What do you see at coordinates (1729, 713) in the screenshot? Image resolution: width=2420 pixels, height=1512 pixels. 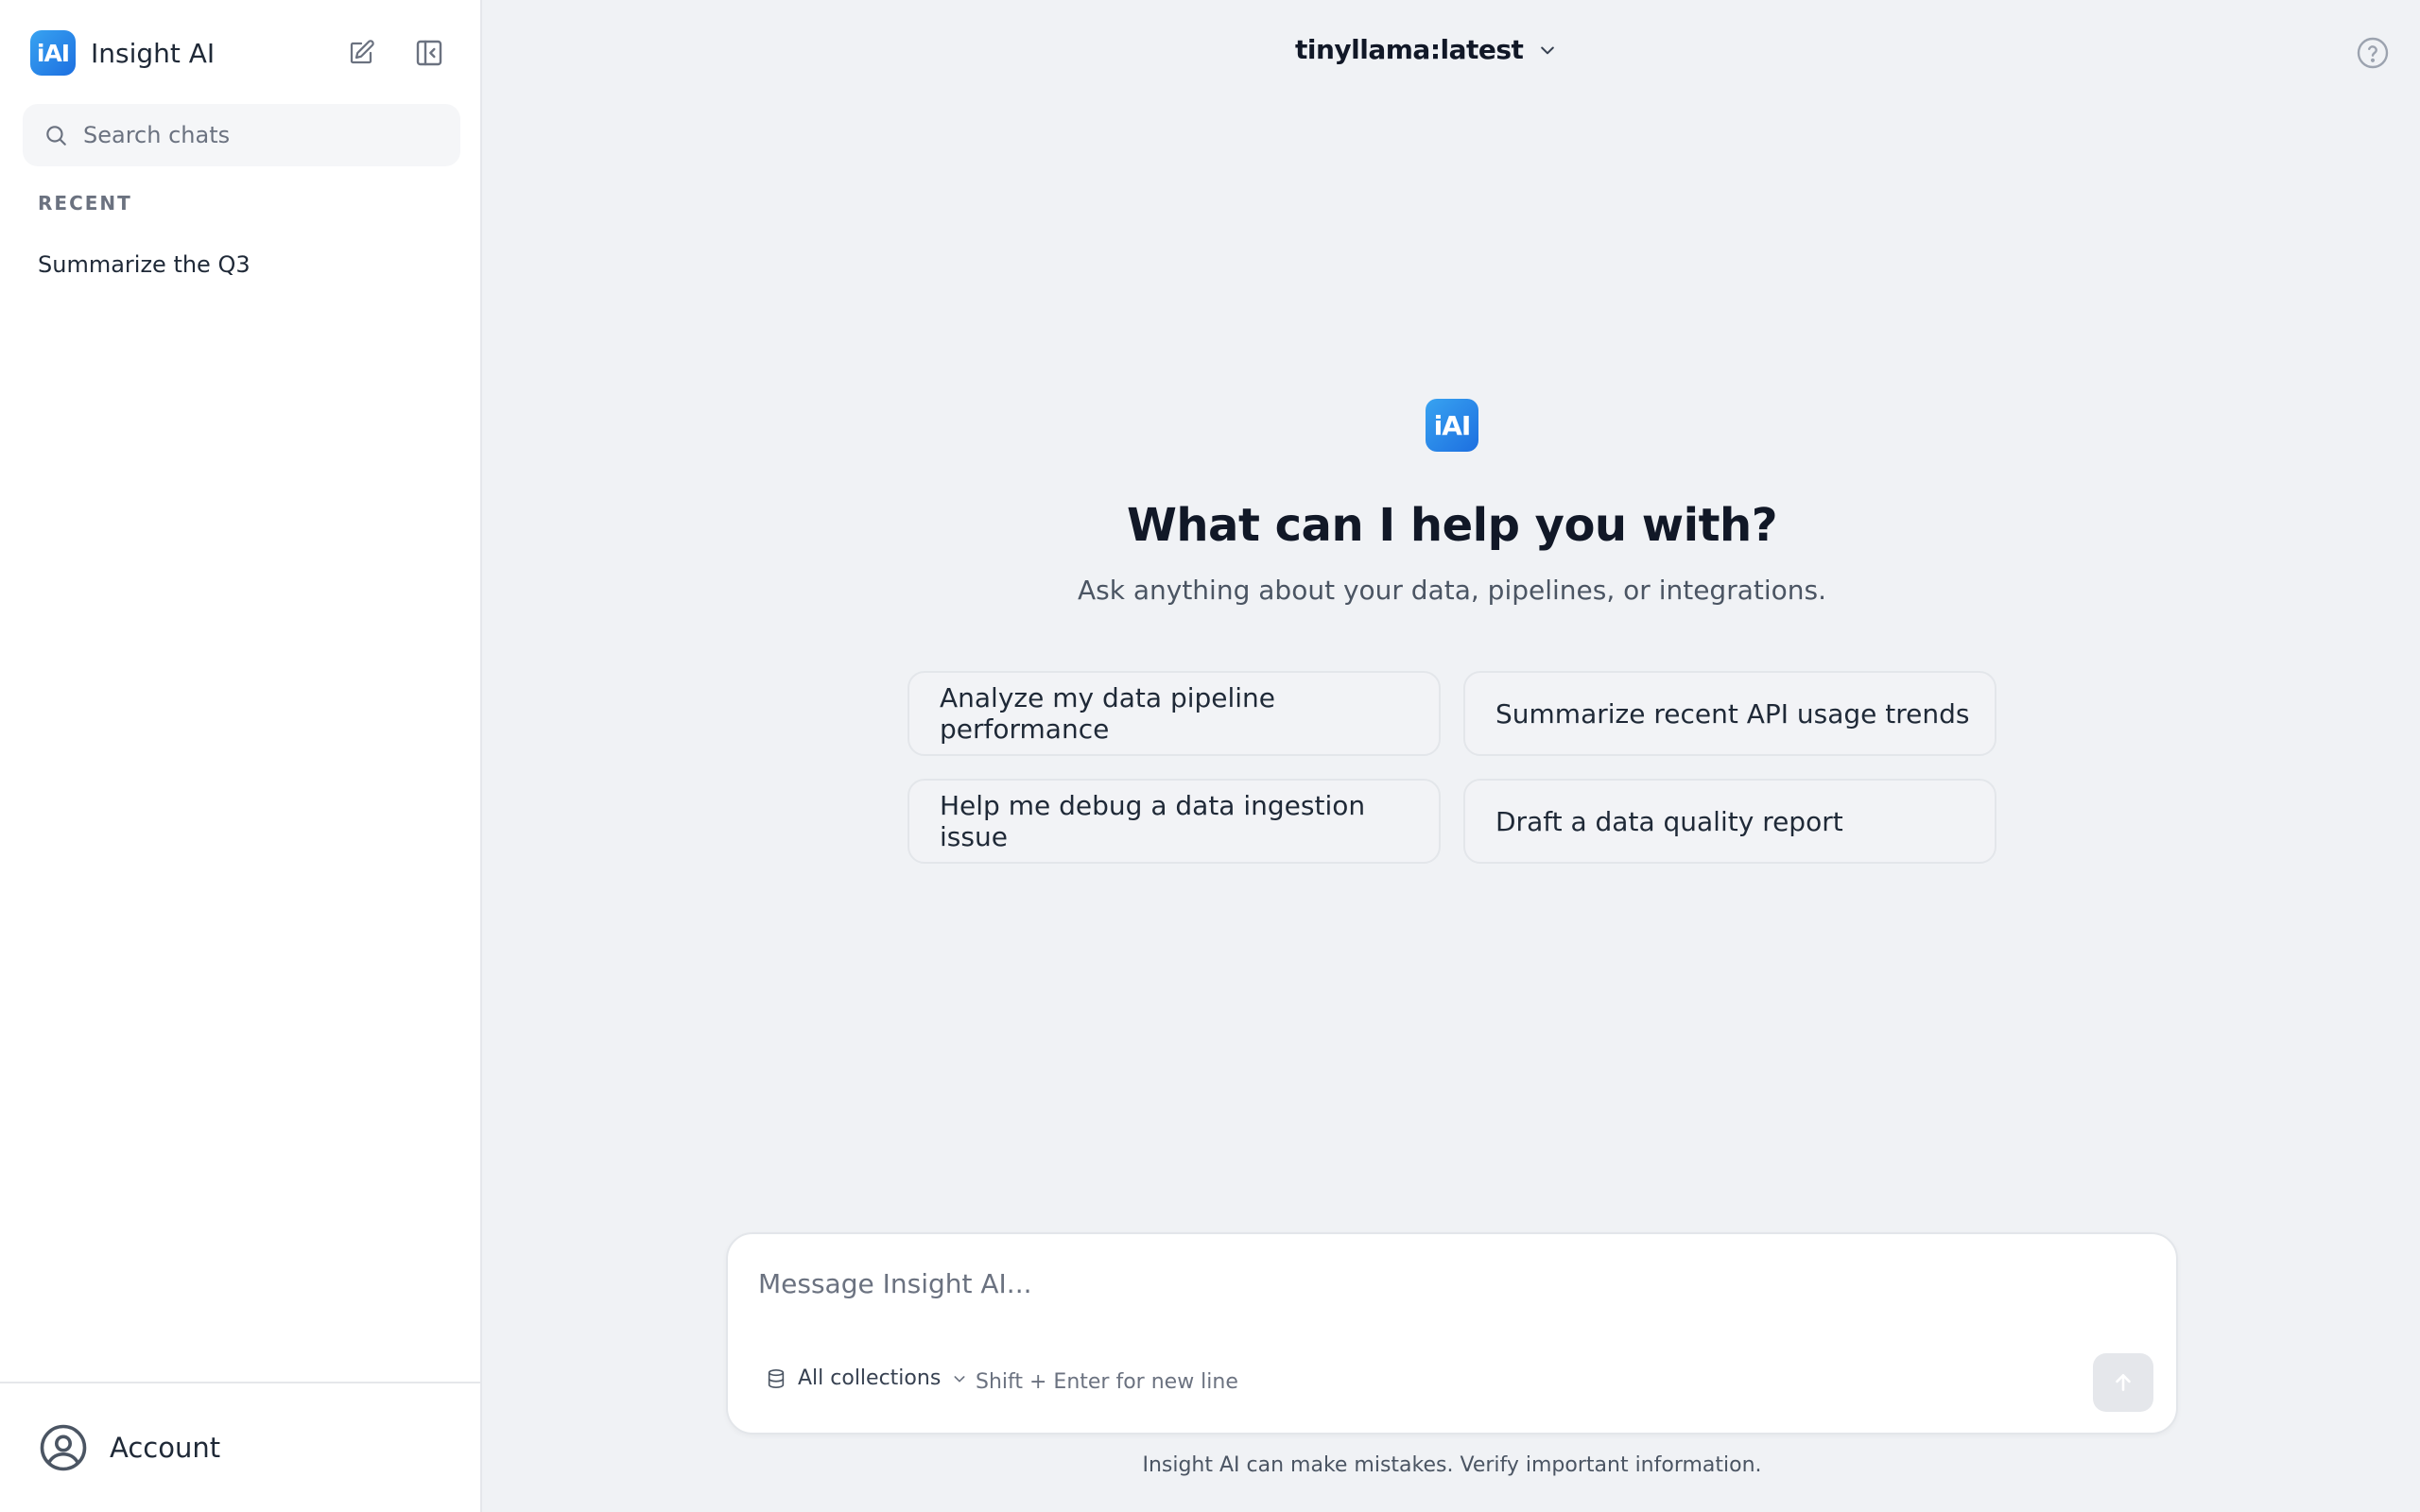 I see `suggestion-card: Summarize recent API usage trends` at bounding box center [1729, 713].